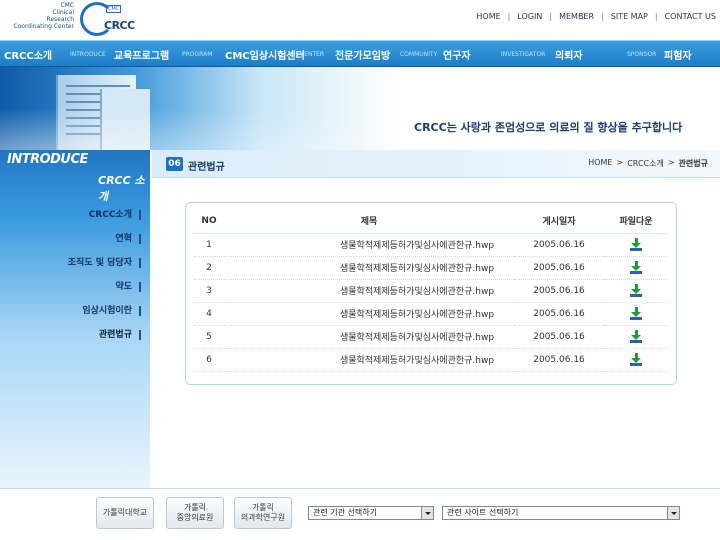 This screenshot has width=720, height=540. Describe the element at coordinates (75, 316) in the screenshot. I see `subnav-item-clinical-trial: 임상시험이란` at that location.